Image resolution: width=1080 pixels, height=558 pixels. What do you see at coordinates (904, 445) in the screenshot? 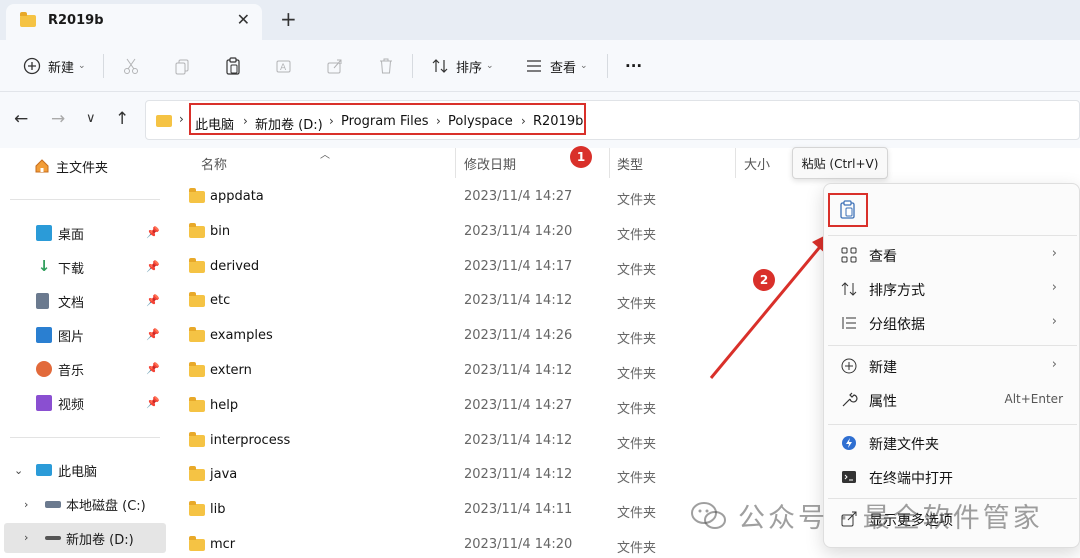
I see `menu-item-label: 新建文件夹` at bounding box center [904, 445].